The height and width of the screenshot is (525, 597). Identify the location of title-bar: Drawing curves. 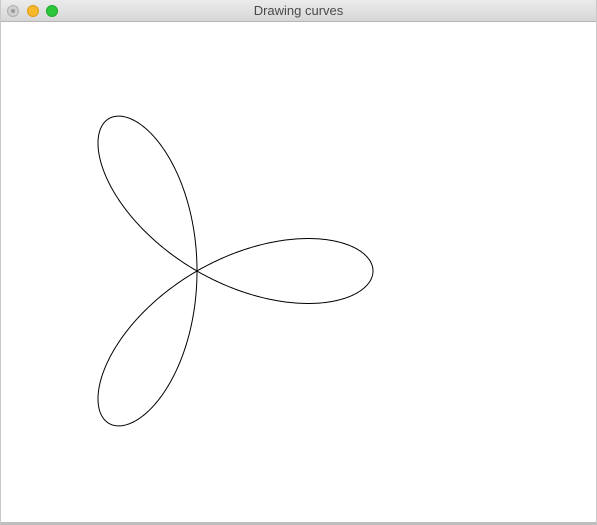
(298, 11).